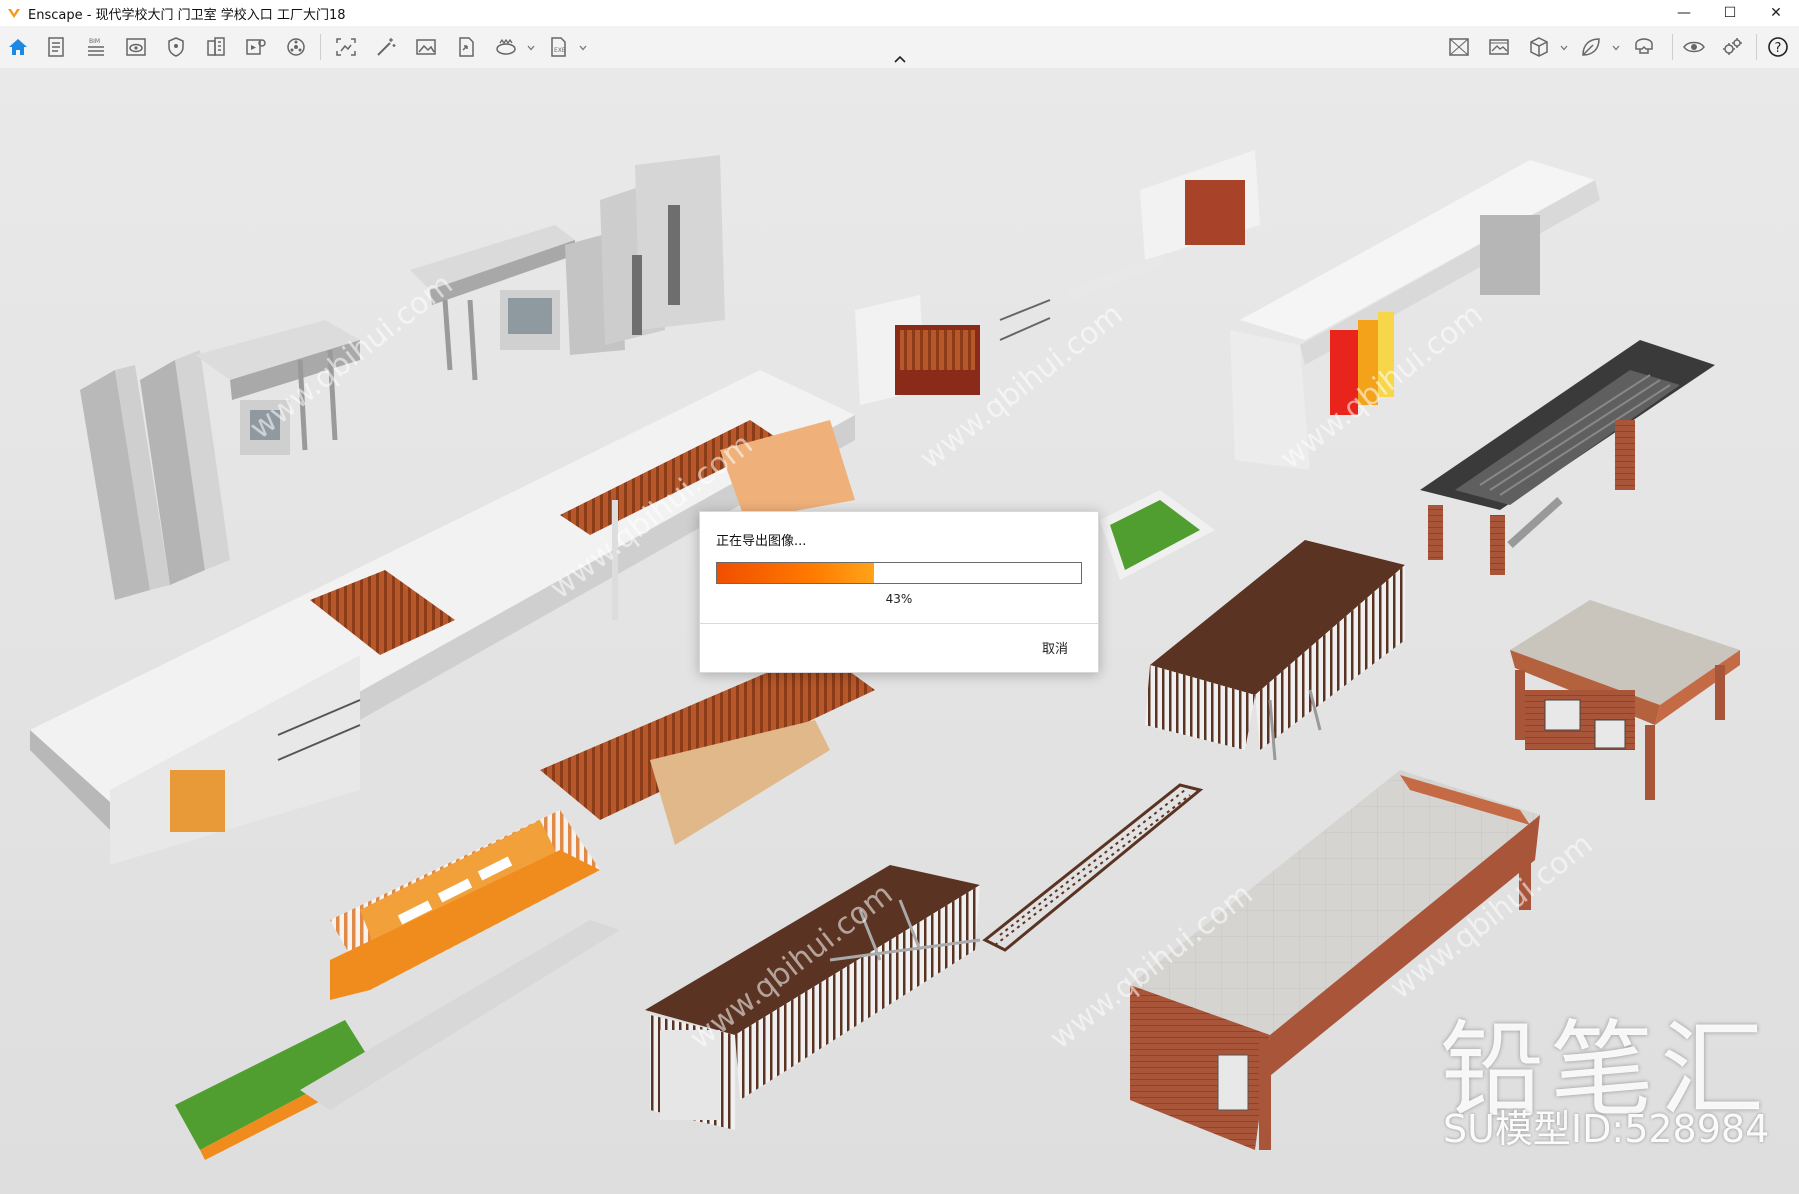 Image resolution: width=1799 pixels, height=1194 pixels. What do you see at coordinates (899, 599) in the screenshot?
I see `progress-percent: 43%` at bounding box center [899, 599].